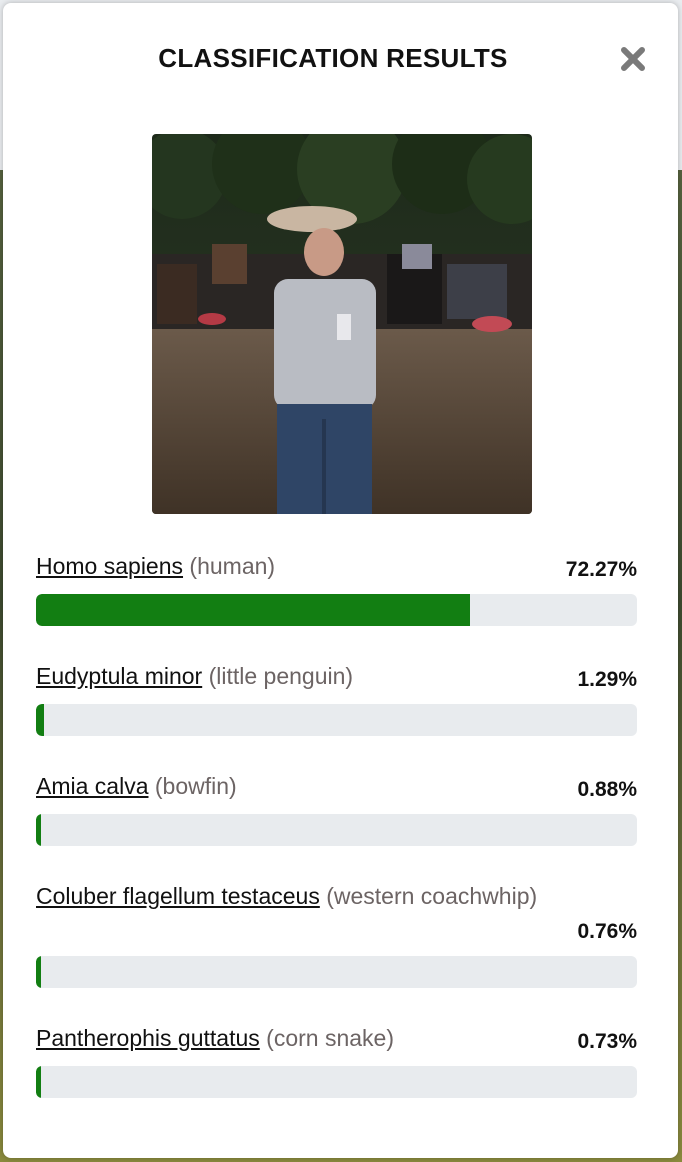  Describe the element at coordinates (336, 786) in the screenshot. I see `species-name-line: Amia calva (bowfin)` at that location.